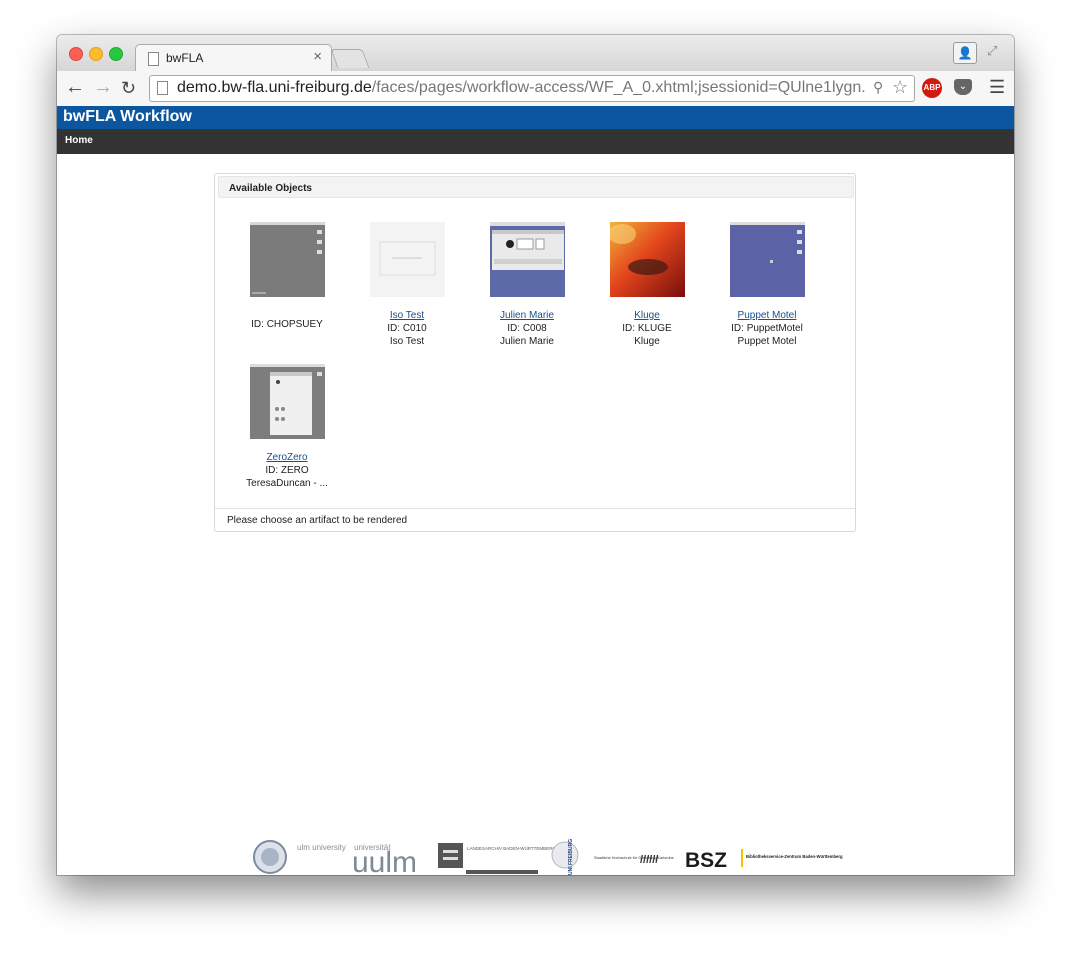 This screenshot has width=1071, height=954. I want to click on browser-tab: bwFLA ×, so click(233, 58).